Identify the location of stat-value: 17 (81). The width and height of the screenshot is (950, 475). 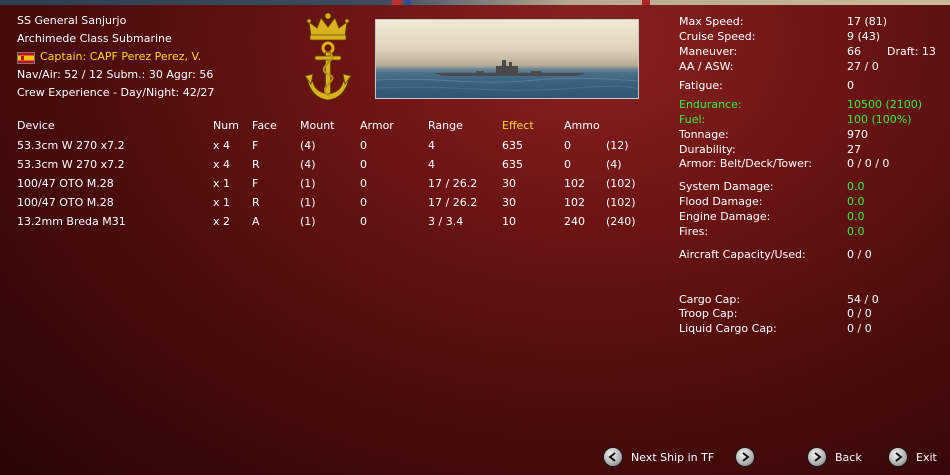
(867, 21).